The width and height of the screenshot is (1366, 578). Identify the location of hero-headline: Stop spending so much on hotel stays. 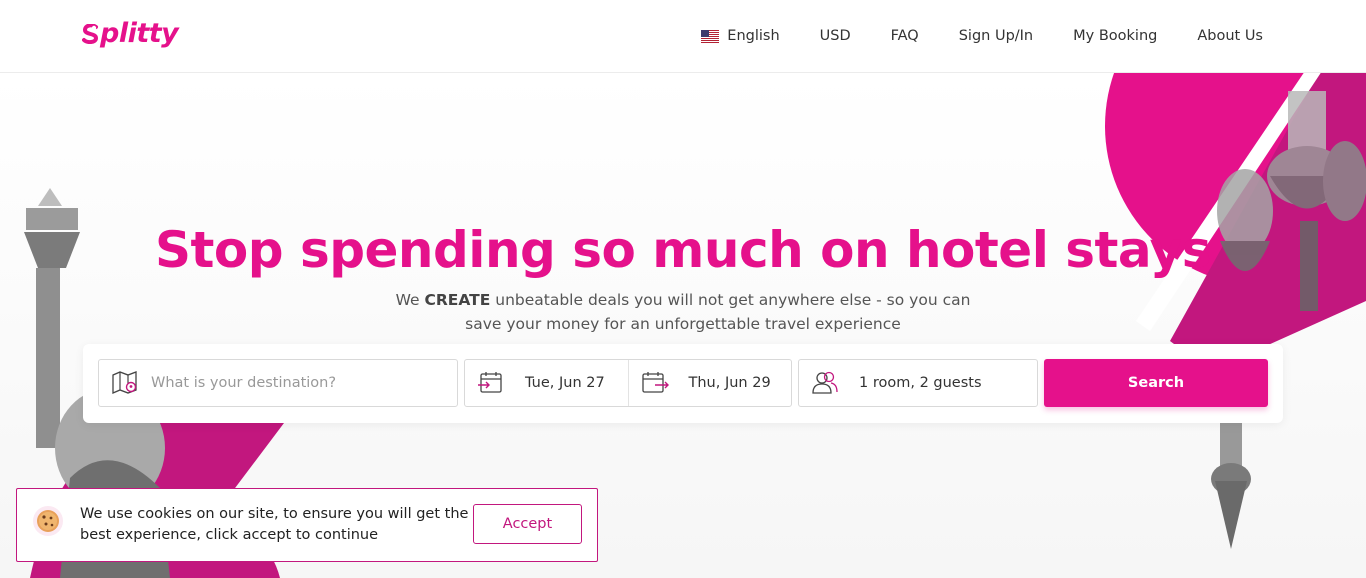
(683, 250).